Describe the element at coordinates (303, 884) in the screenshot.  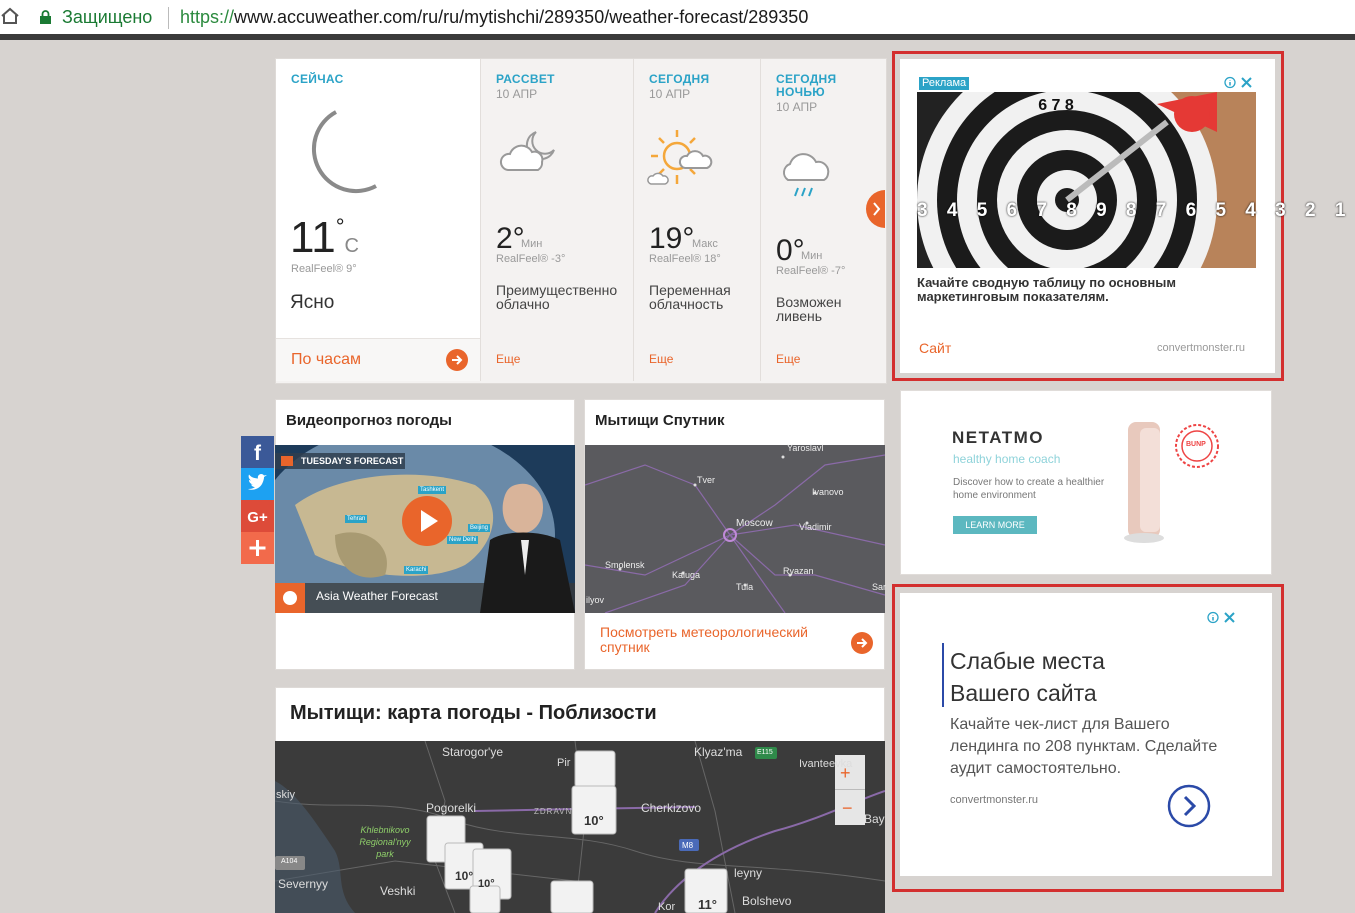
I see `map-place-label: Severnyy` at that location.